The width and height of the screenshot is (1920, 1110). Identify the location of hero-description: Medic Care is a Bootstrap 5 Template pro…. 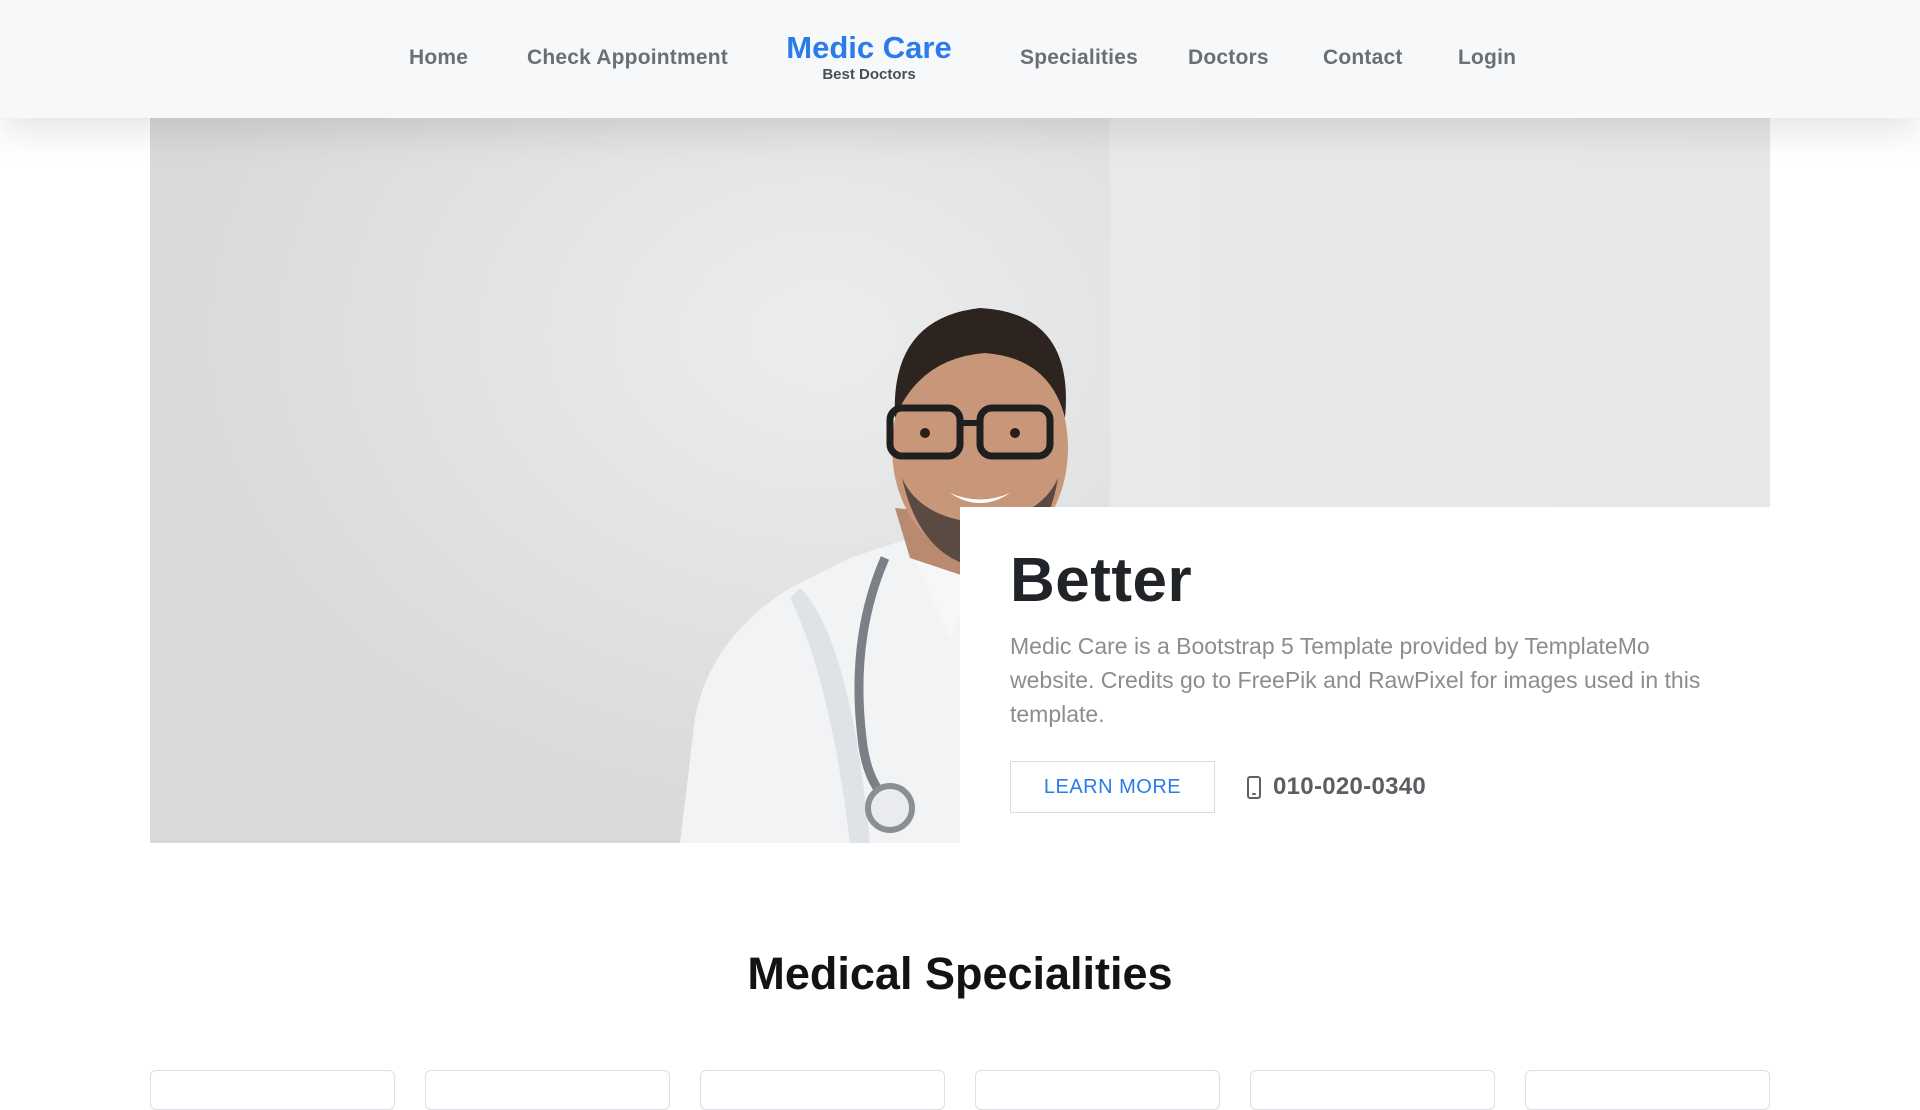
(1355, 680).